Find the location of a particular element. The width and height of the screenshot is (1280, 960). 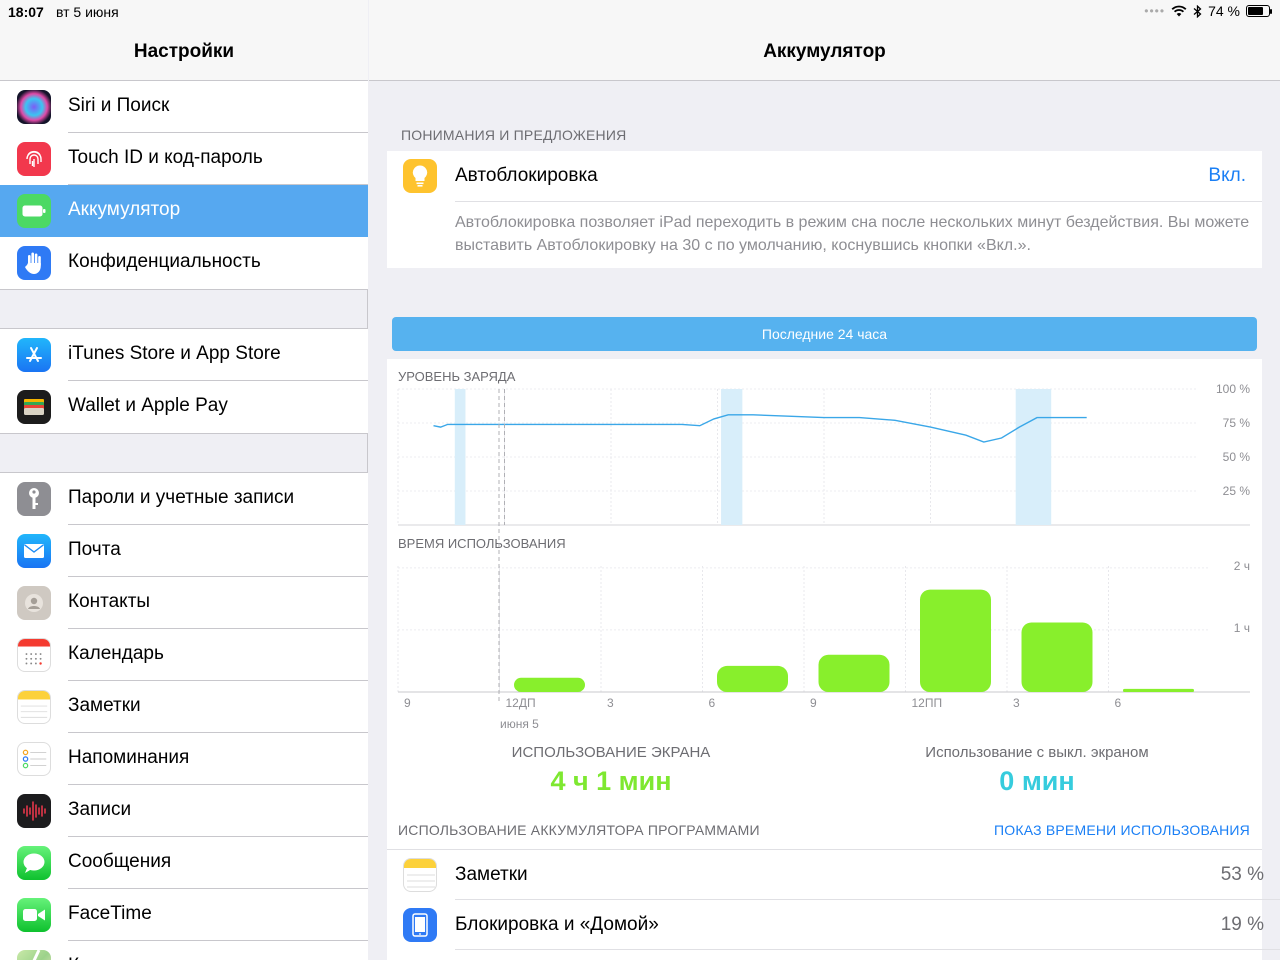

wifi-icon is located at coordinates (1179, 11).